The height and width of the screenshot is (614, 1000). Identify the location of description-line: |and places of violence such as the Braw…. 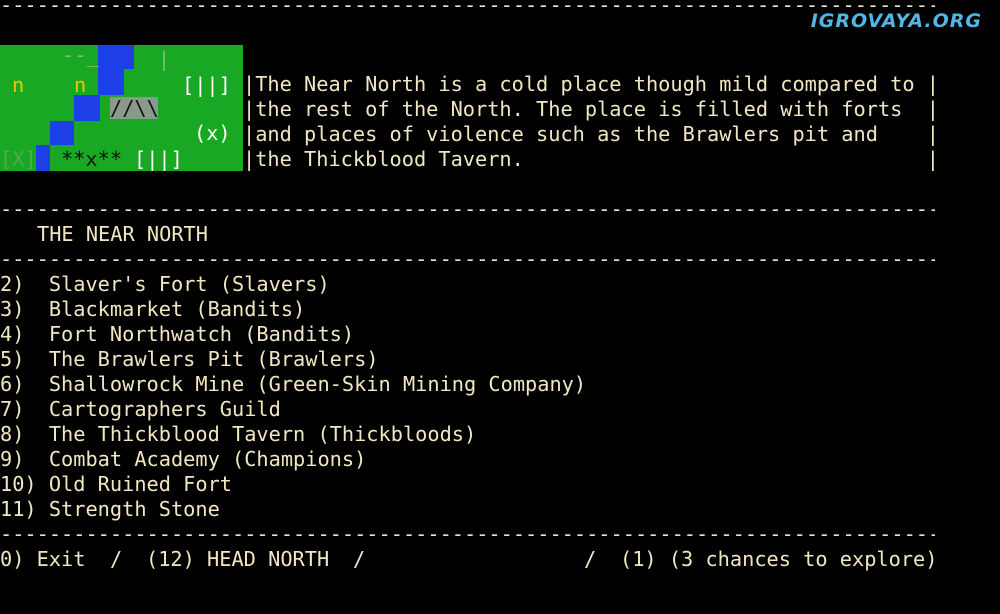
(591, 134).